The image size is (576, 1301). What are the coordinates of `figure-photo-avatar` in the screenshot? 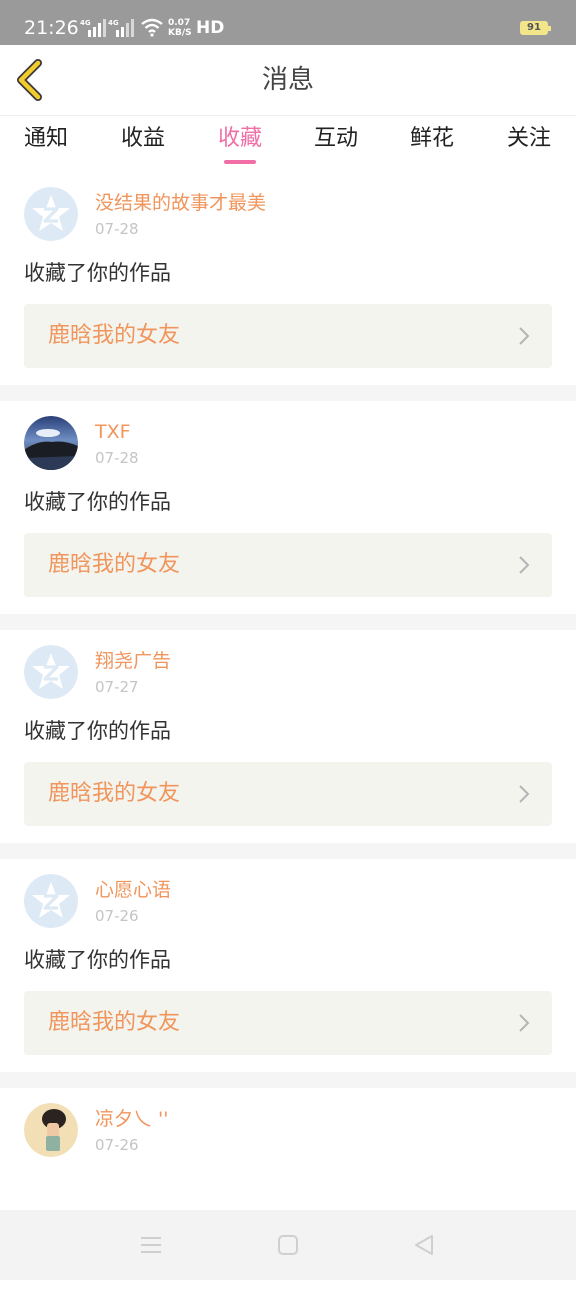 It's located at (51, 1130).